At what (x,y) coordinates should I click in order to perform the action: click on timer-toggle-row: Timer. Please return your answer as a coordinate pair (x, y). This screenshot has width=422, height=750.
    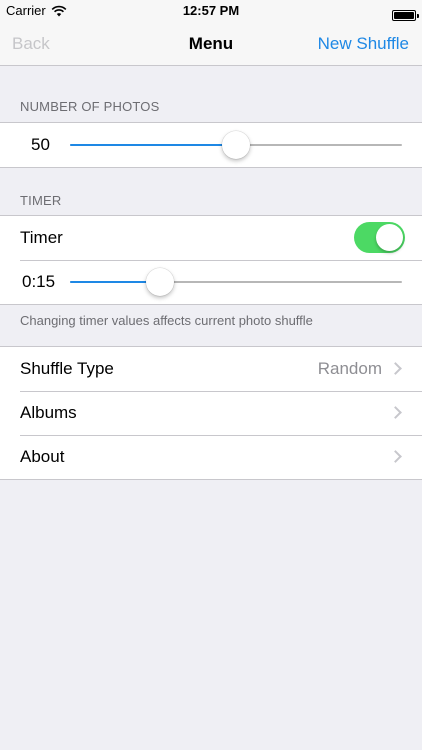
    Looking at the image, I should click on (211, 238).